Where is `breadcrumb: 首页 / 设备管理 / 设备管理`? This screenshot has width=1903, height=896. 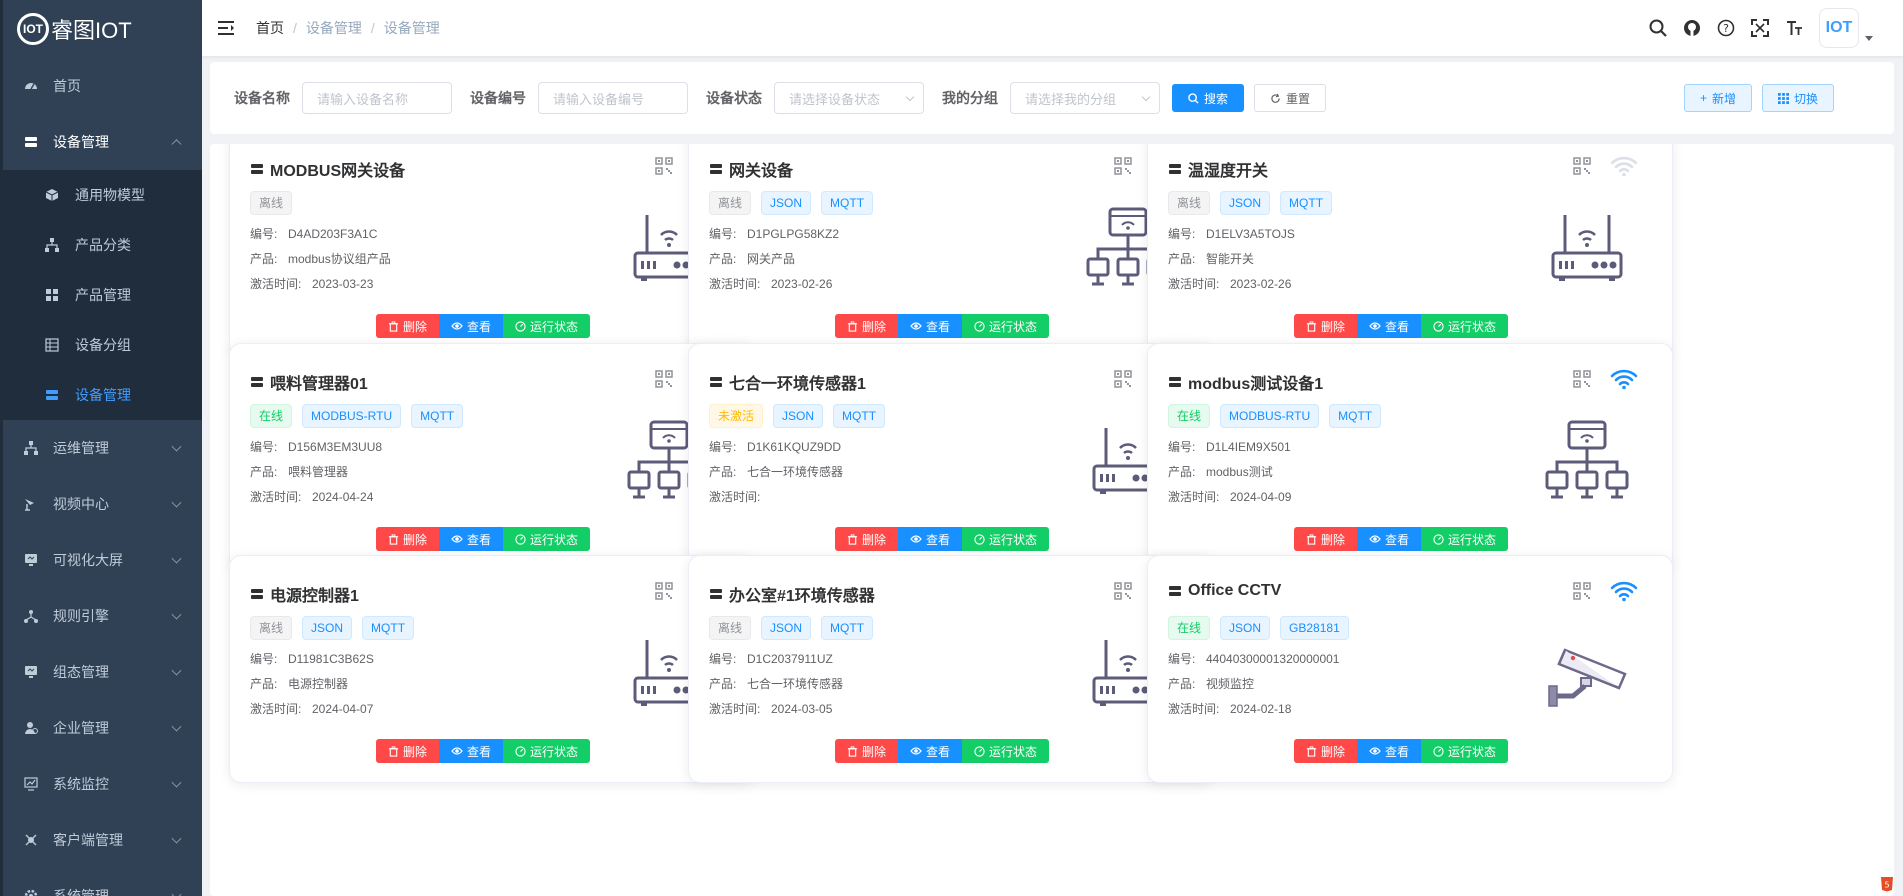
breadcrumb: 首页 / 设备管理 / 设备管理 is located at coordinates (348, 28).